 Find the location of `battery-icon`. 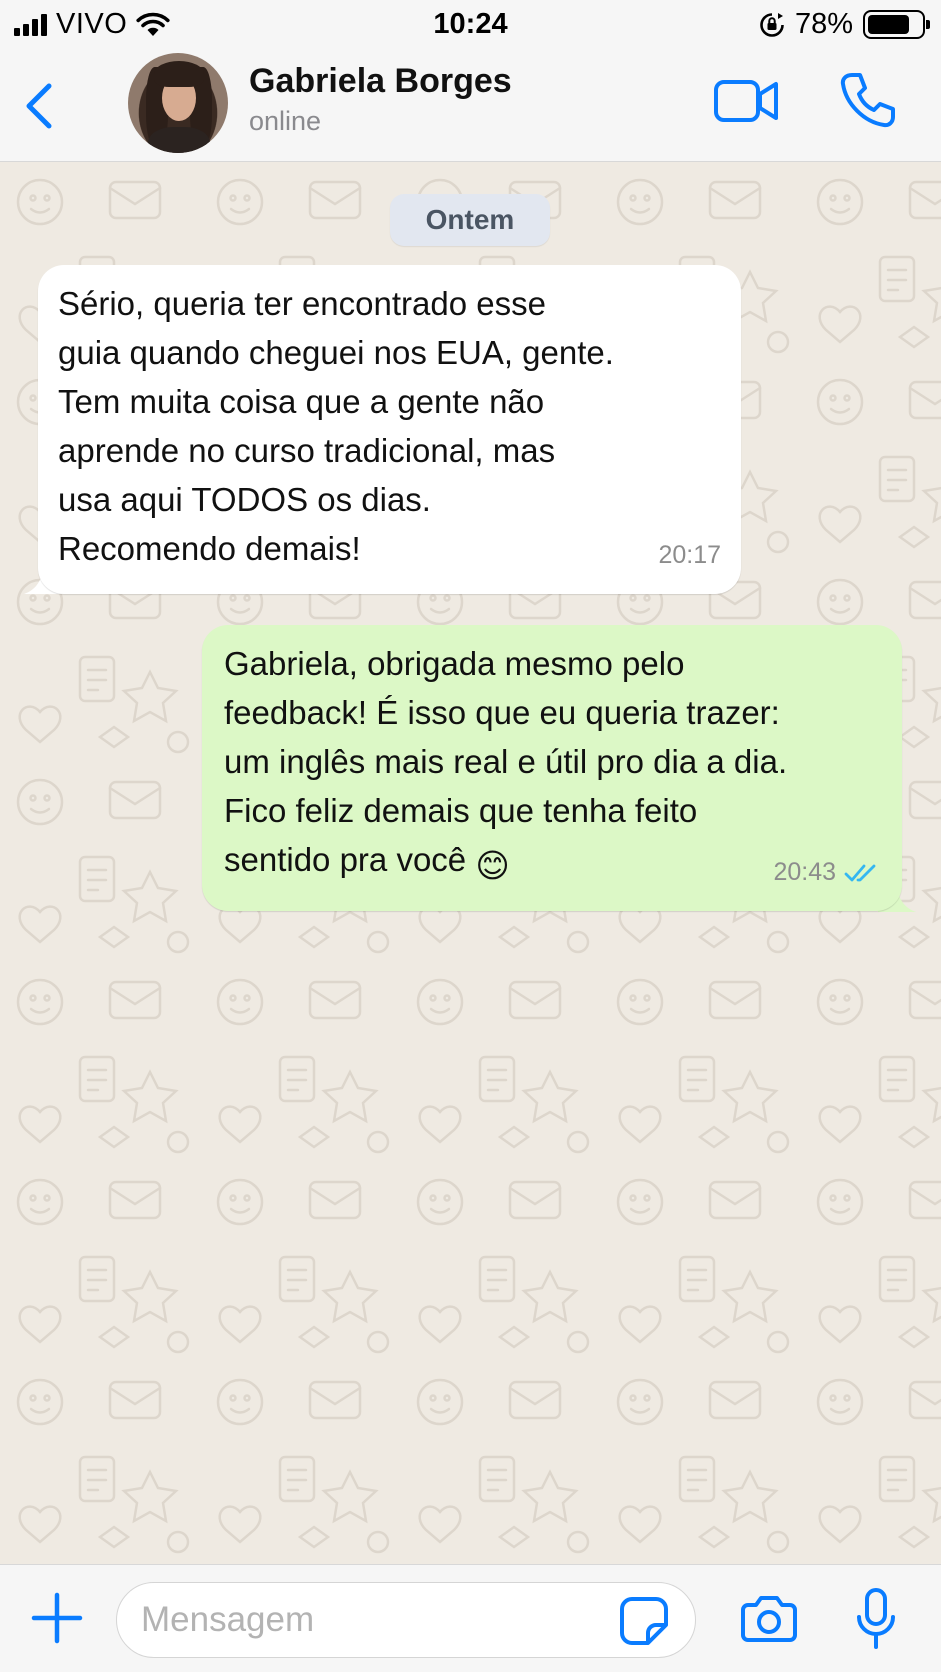

battery-icon is located at coordinates (896, 24).